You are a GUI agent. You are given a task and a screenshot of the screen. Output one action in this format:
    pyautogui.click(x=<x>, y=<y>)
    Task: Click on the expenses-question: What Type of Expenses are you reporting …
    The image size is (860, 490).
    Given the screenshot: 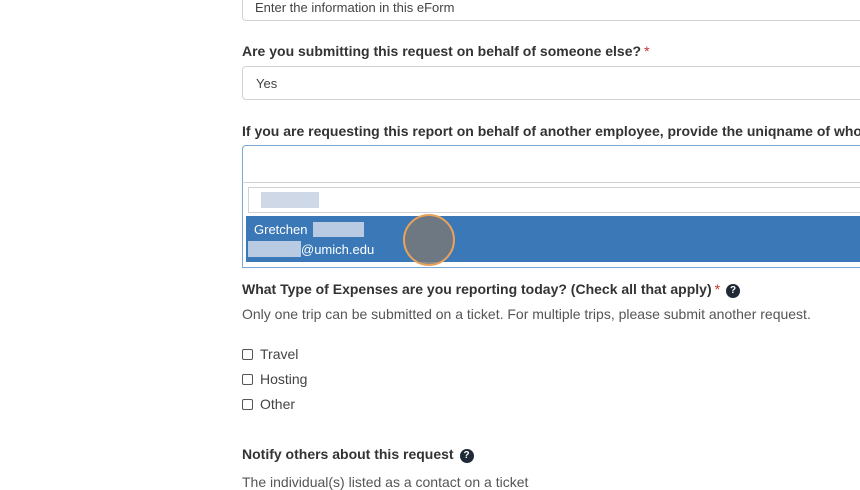 What is the action you would take?
    pyautogui.click(x=491, y=289)
    